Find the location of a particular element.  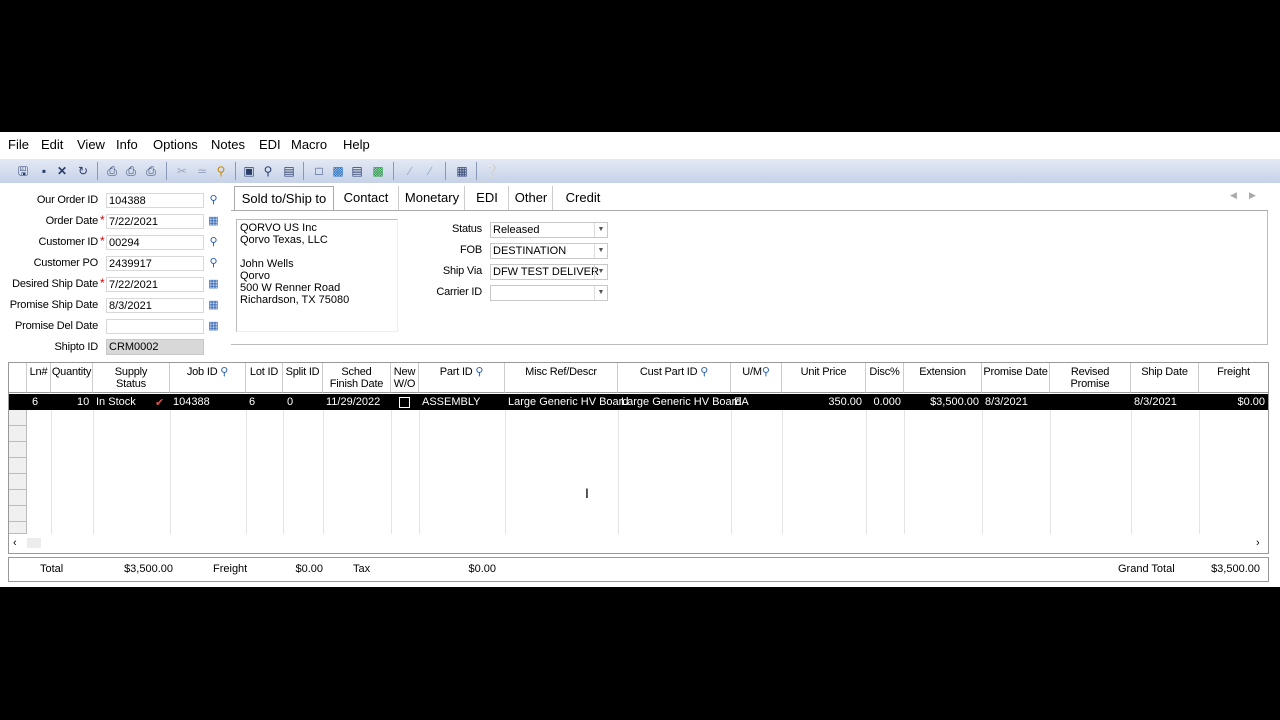

order-id-field: 104388 is located at coordinates (155, 200).